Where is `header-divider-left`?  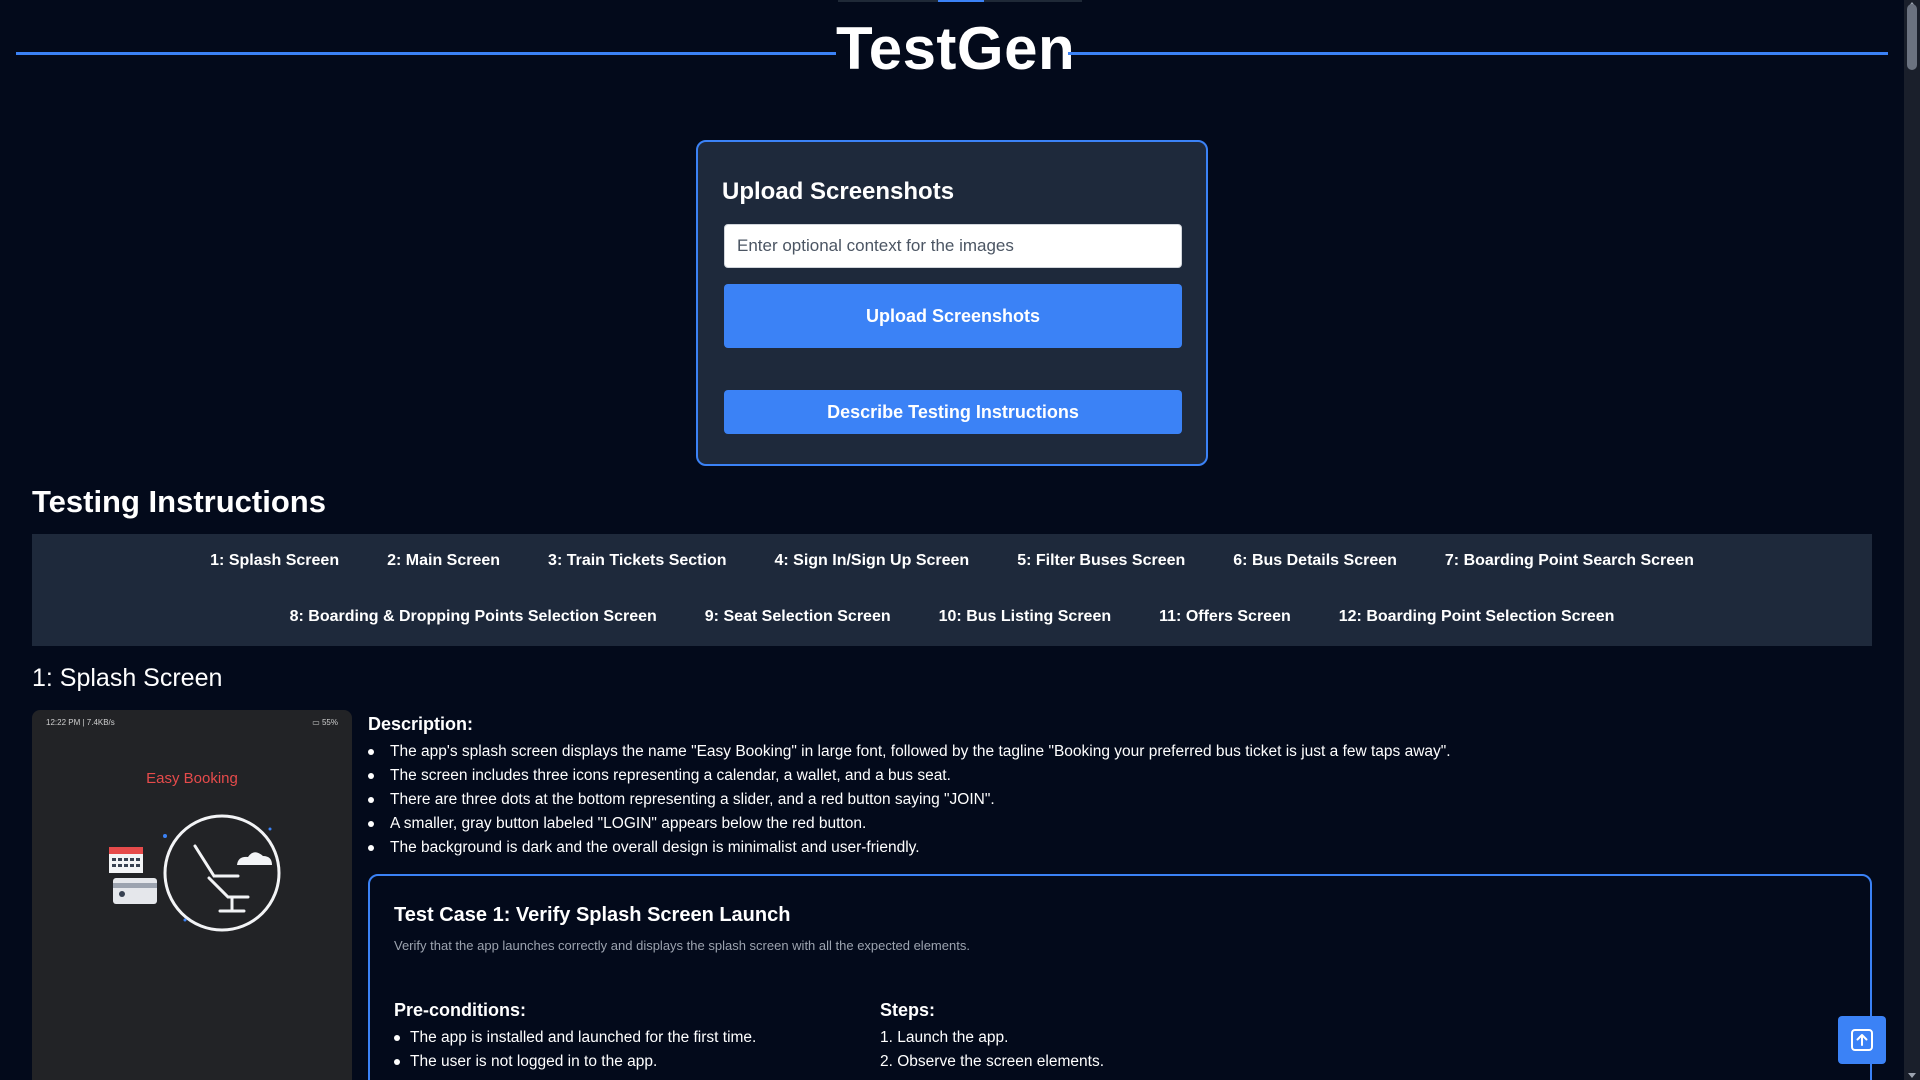
header-divider-left is located at coordinates (426, 53).